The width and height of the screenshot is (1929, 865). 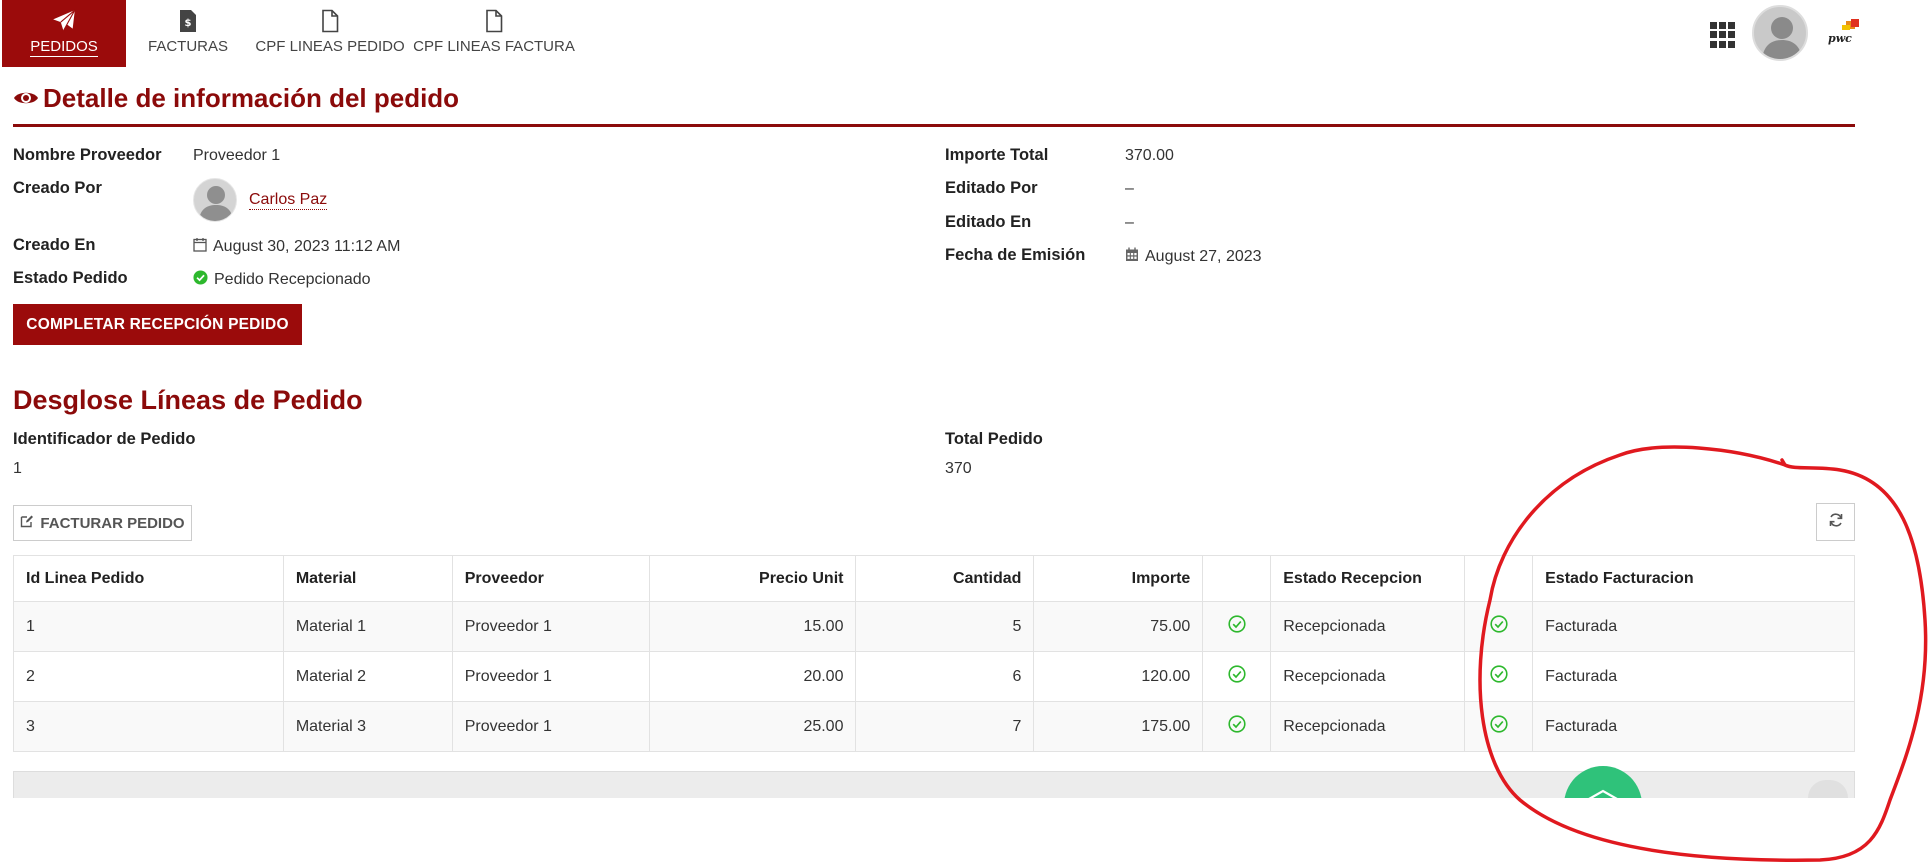 I want to click on cell-cantidad: 5, so click(x=945, y=626).